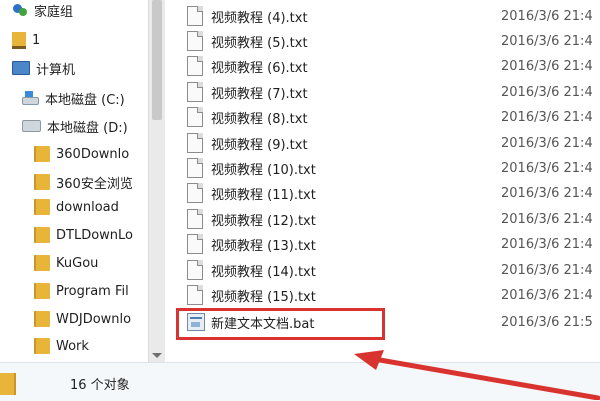 This screenshot has height=401, width=600. What do you see at coordinates (19, 40) in the screenshot?
I see `library-icon` at bounding box center [19, 40].